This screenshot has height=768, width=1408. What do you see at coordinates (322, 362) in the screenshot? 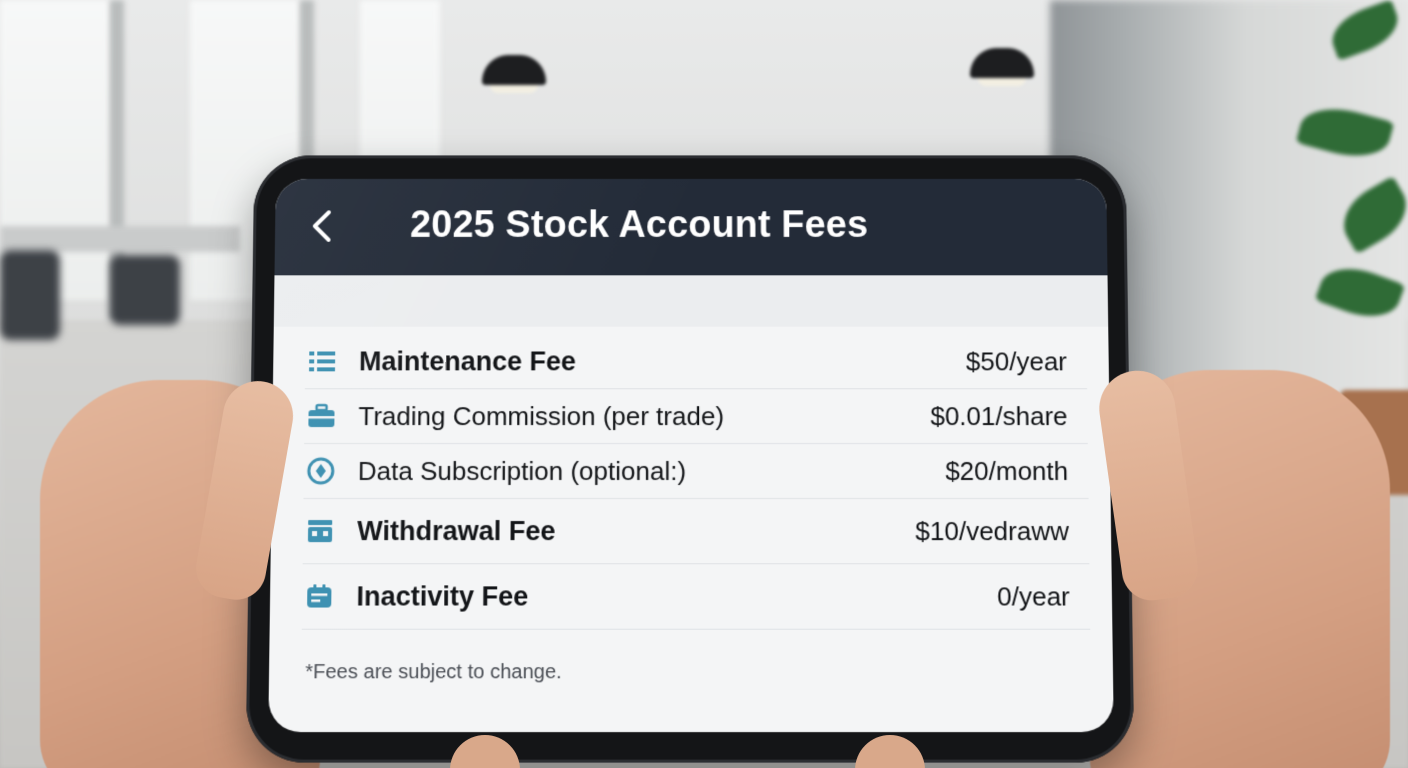
I see `list-icon` at bounding box center [322, 362].